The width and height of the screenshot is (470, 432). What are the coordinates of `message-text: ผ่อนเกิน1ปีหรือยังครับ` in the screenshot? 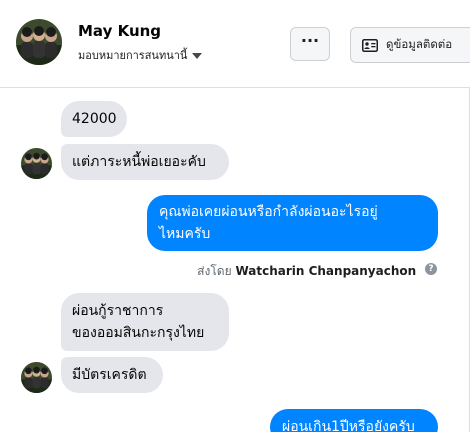 It's located at (348, 425).